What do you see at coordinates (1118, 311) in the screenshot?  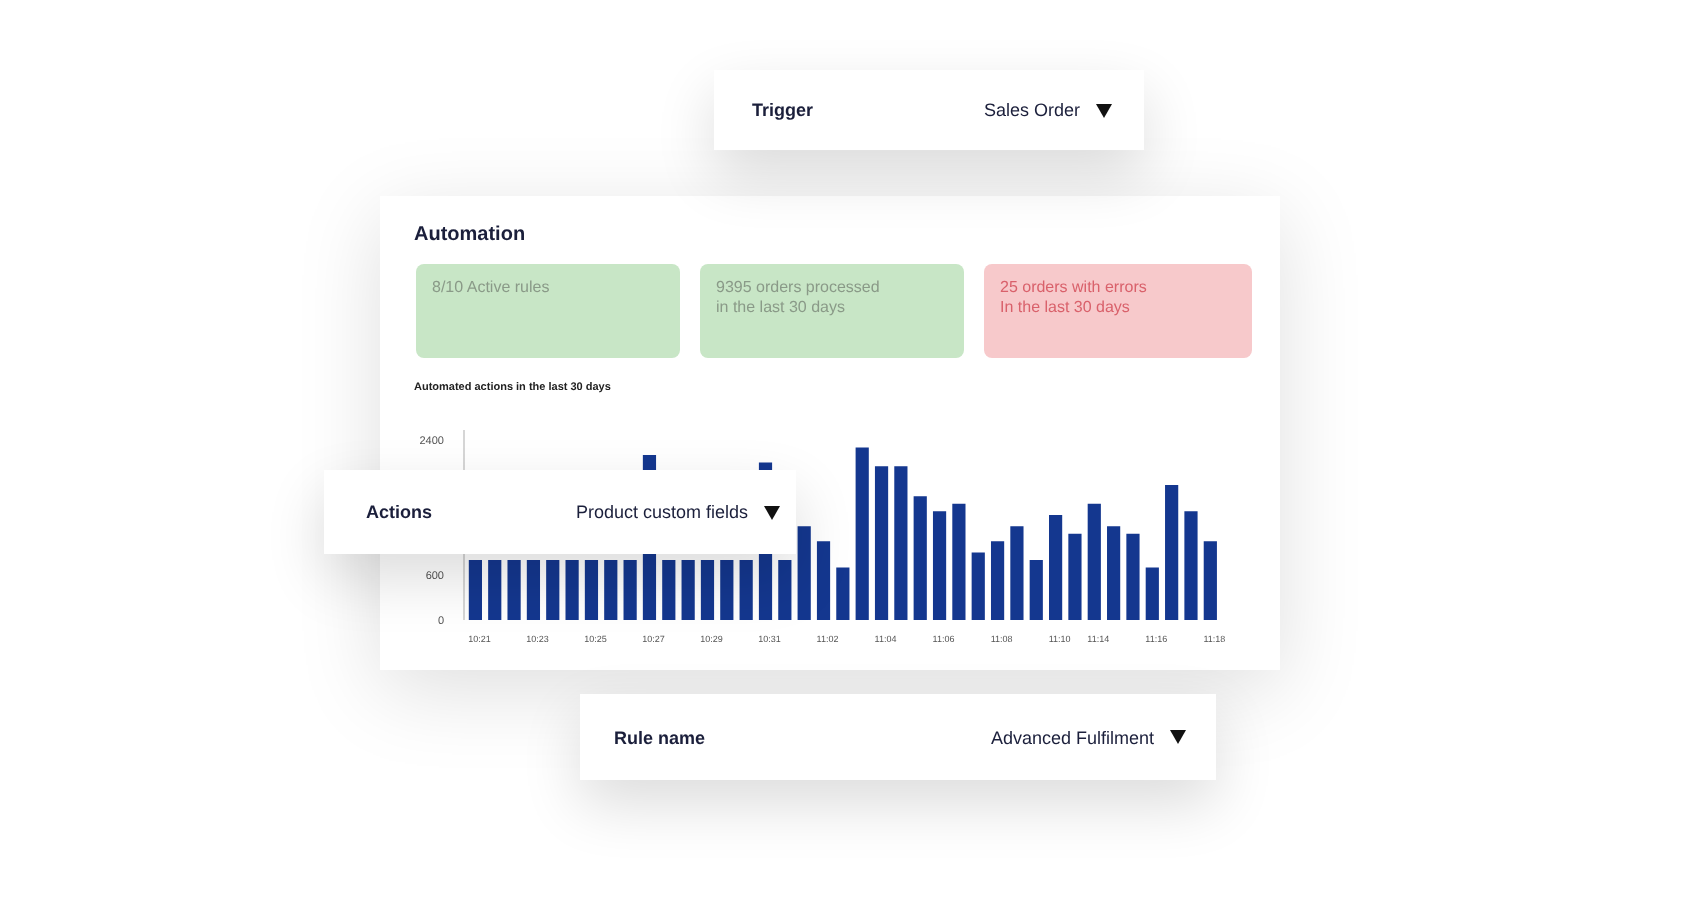 I see `stat-card: 25 orders with errors In the last 30 days` at bounding box center [1118, 311].